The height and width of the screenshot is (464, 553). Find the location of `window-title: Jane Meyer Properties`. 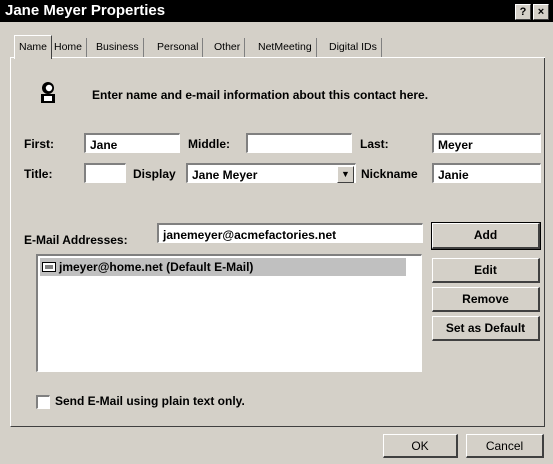

window-title: Jane Meyer Properties is located at coordinates (85, 10).